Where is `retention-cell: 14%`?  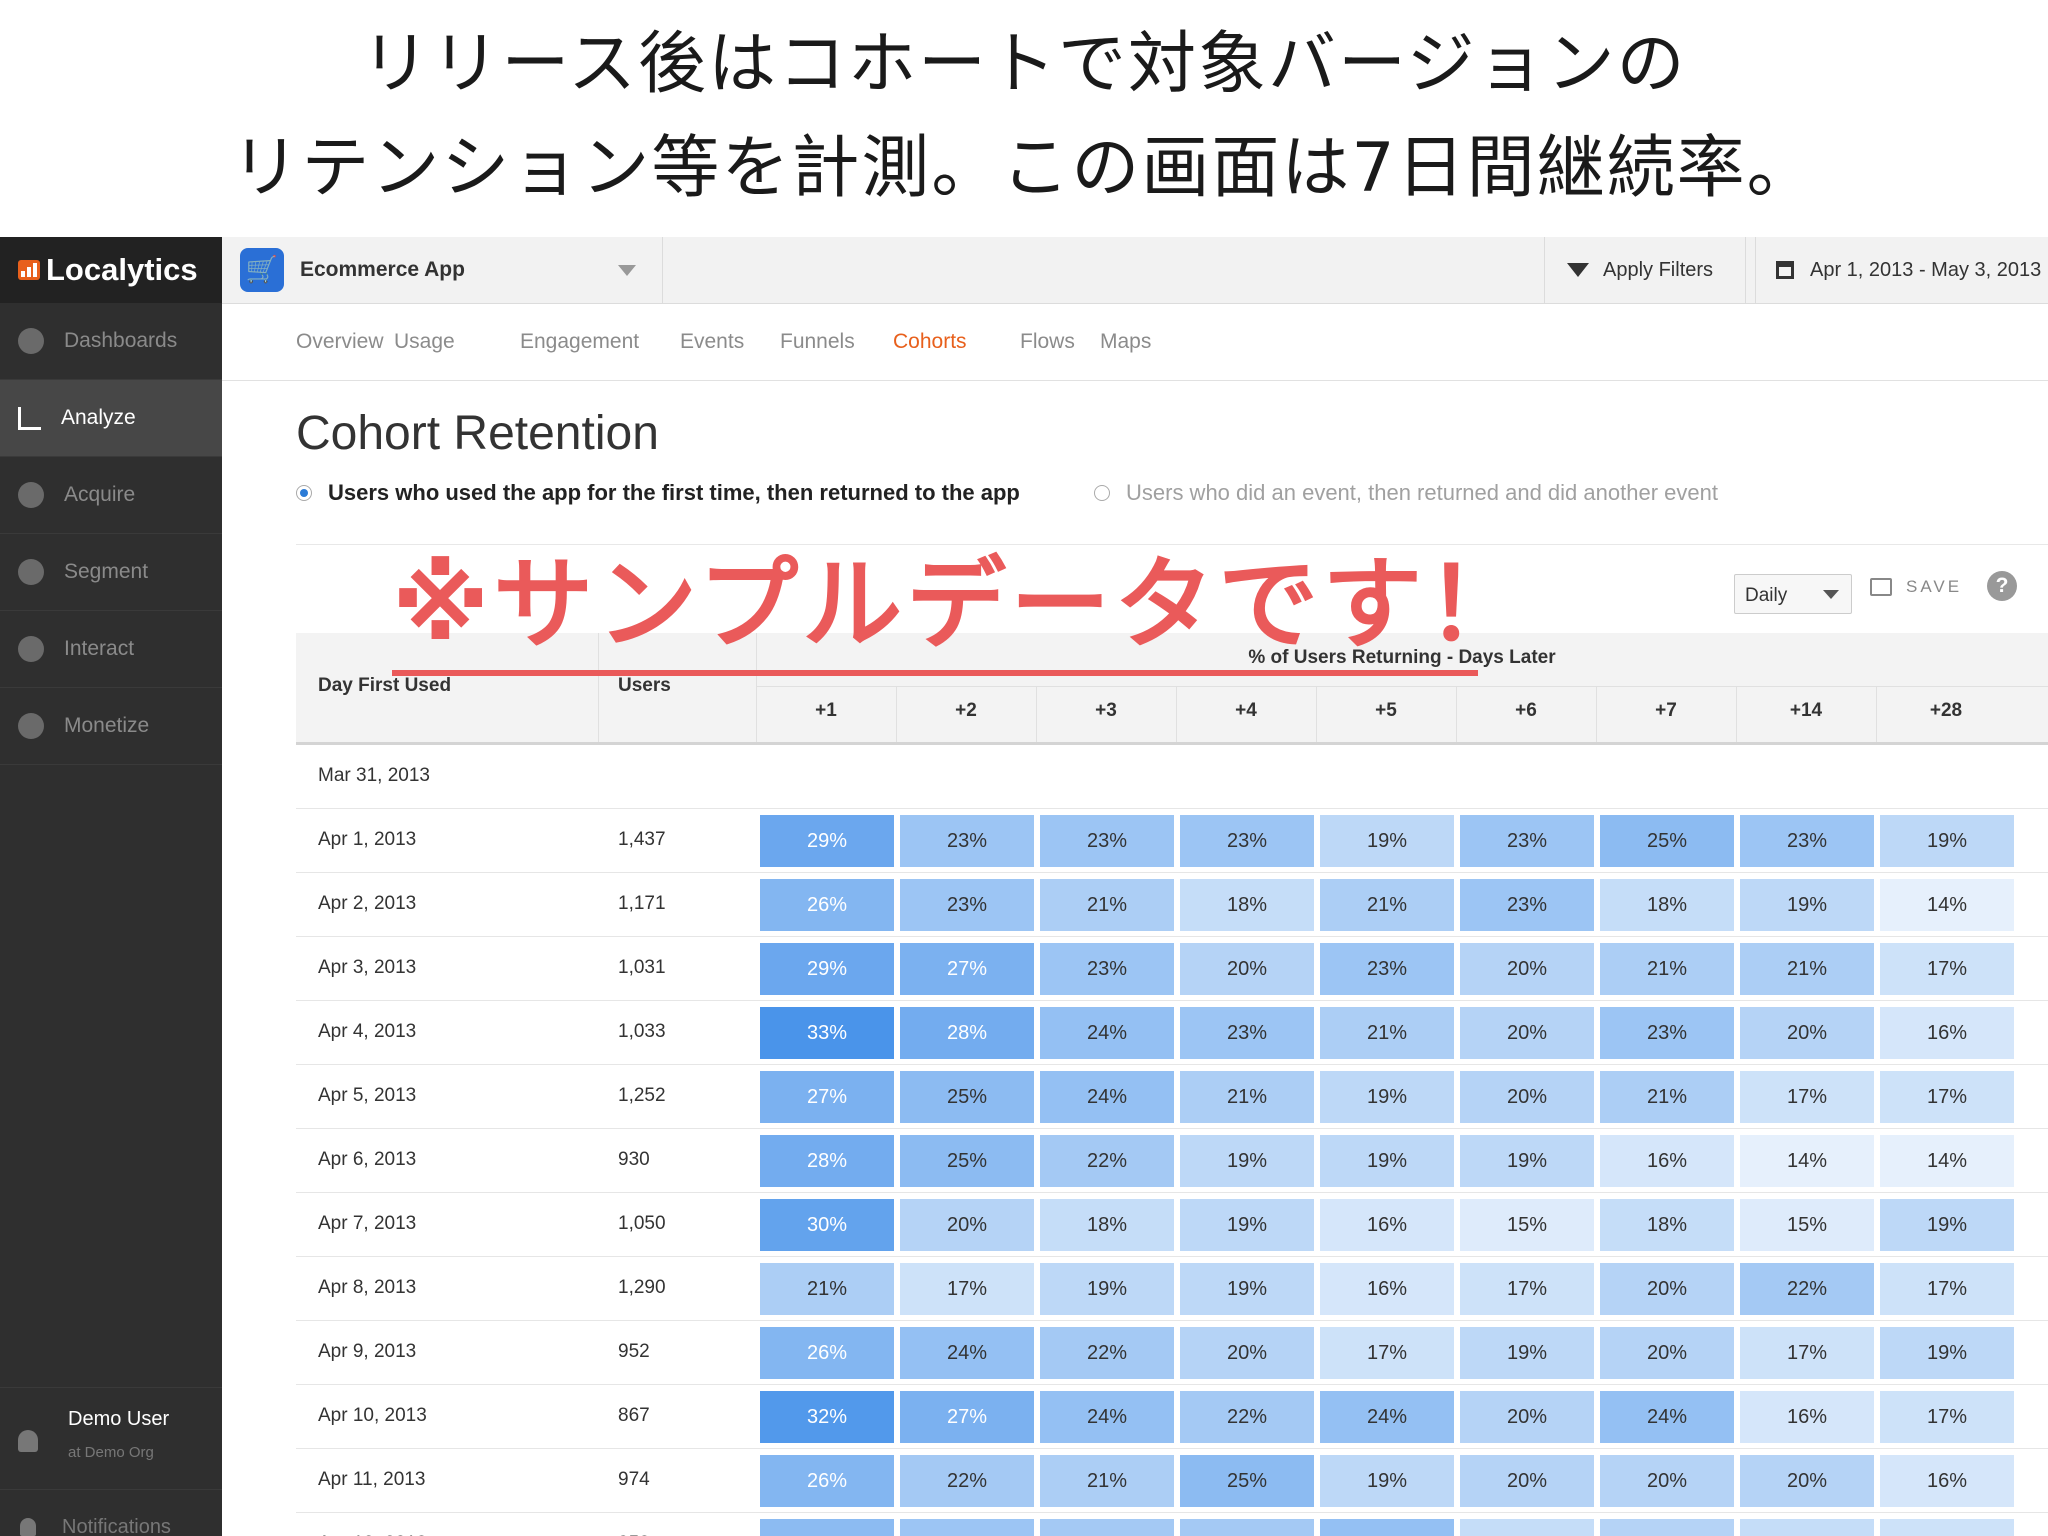 retention-cell: 14% is located at coordinates (1947, 905).